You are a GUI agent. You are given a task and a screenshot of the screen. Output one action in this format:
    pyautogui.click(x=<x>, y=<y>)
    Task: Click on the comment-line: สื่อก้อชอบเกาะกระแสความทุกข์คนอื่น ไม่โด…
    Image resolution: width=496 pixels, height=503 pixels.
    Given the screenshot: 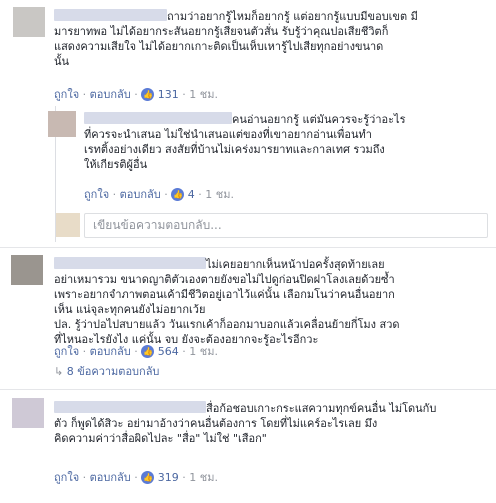 What is the action you would take?
    pyautogui.click(x=321, y=408)
    